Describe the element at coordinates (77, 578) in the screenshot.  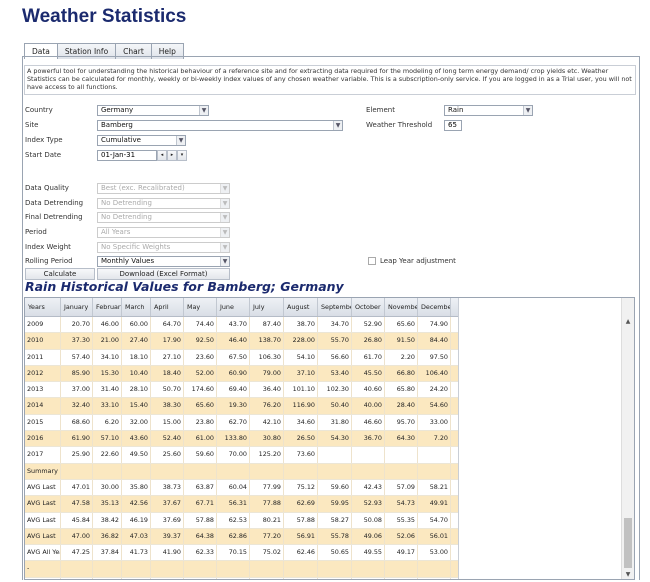
I see `value-cell: 20.74` at that location.